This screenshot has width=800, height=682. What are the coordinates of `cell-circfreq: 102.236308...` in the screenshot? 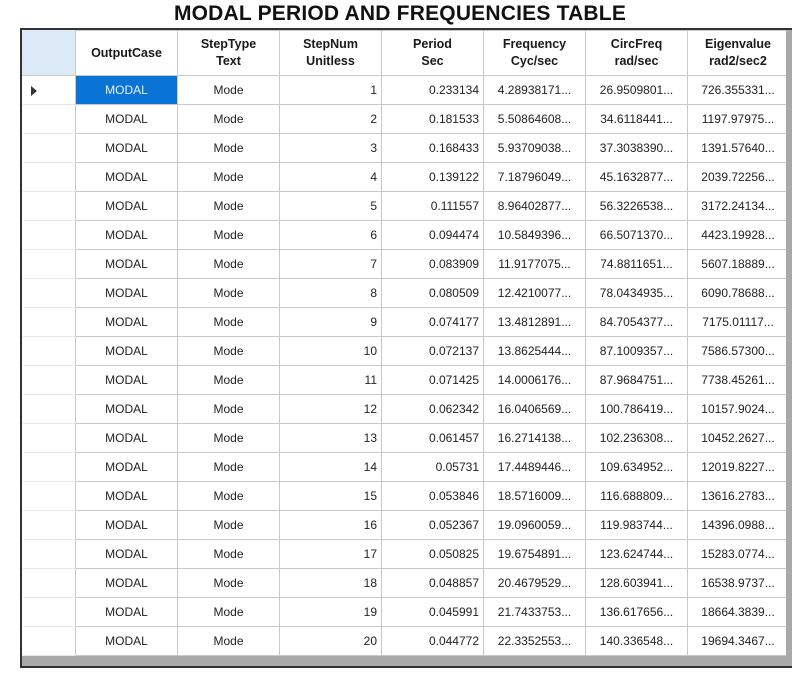 It's located at (636, 438).